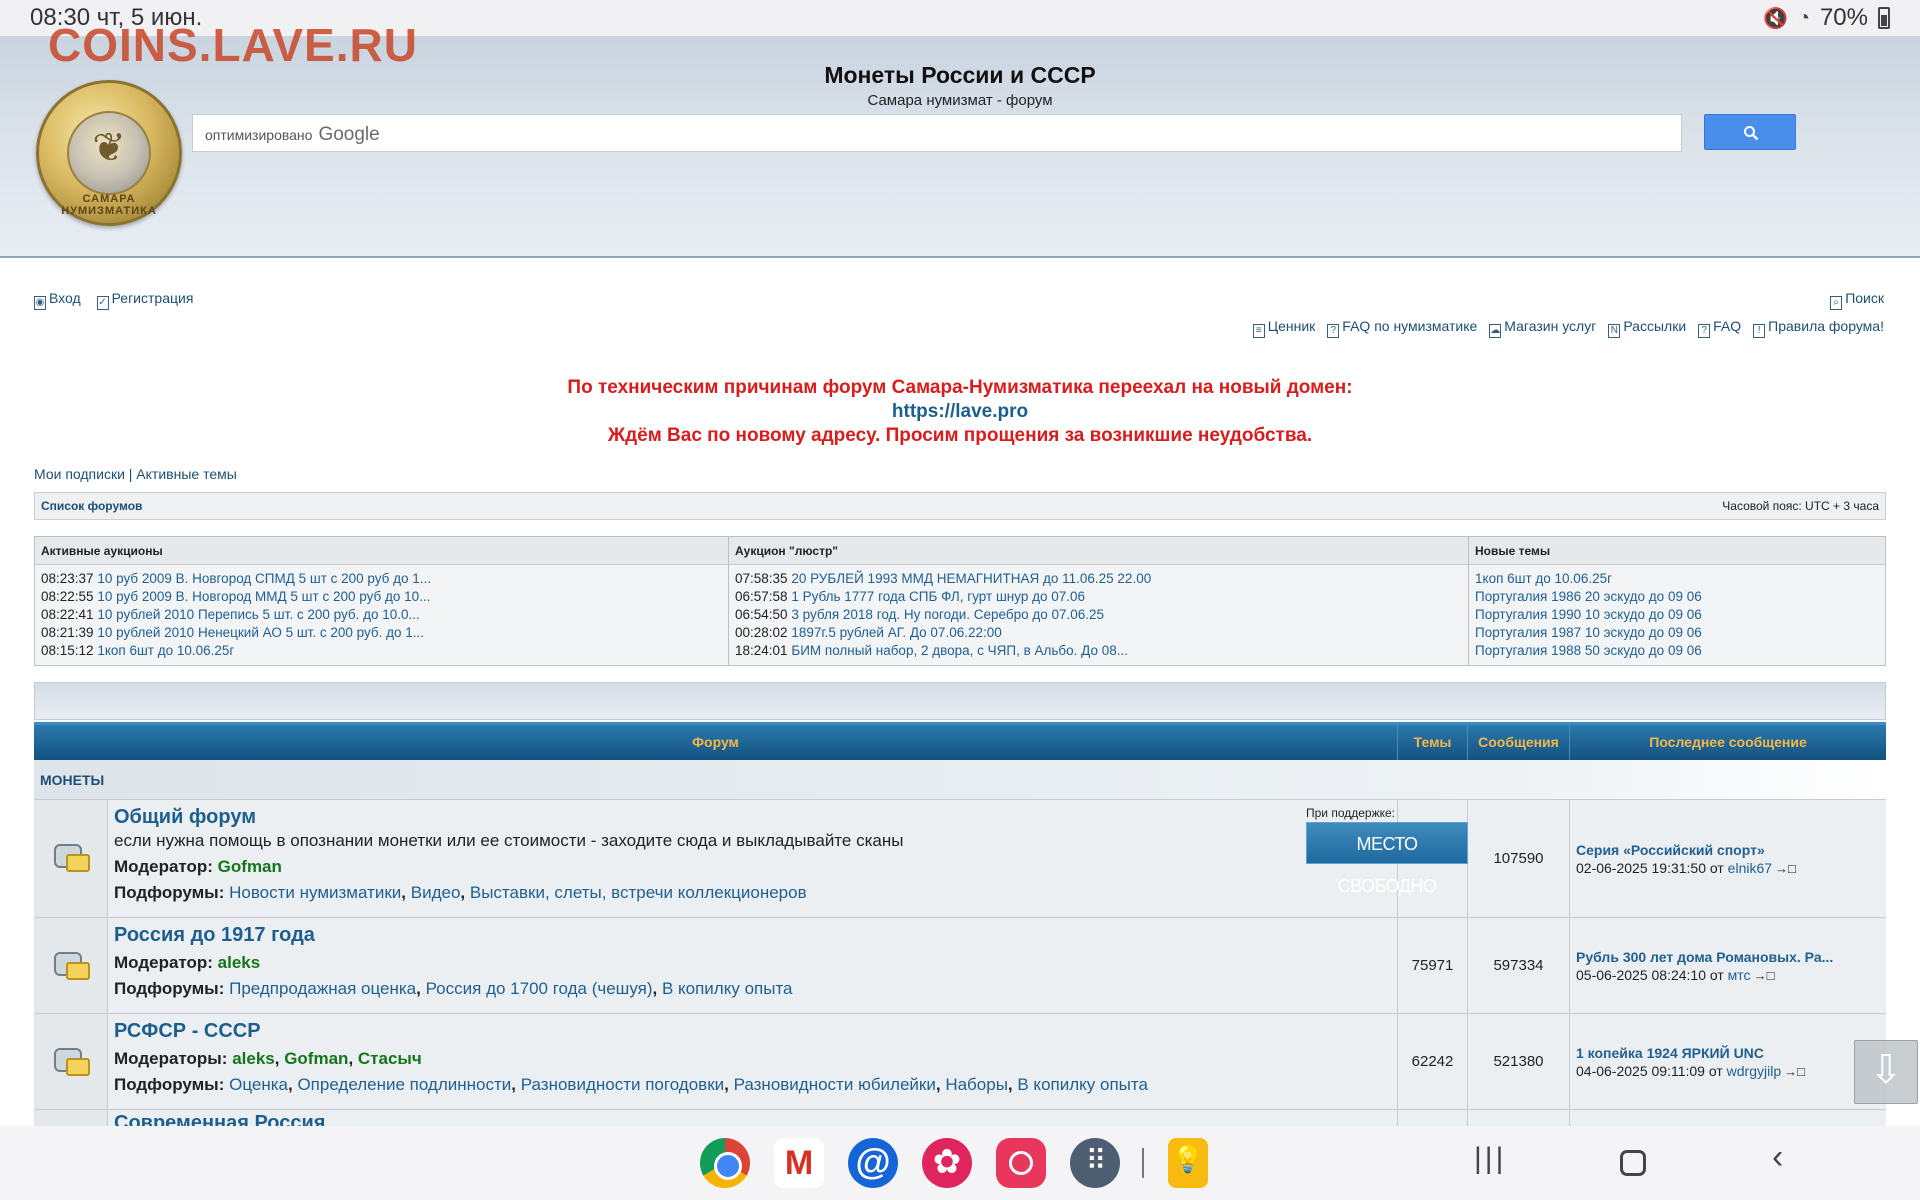  What do you see at coordinates (135, 474) in the screenshot?
I see `subscriptions-links: Мои подписки | Активные темы` at bounding box center [135, 474].